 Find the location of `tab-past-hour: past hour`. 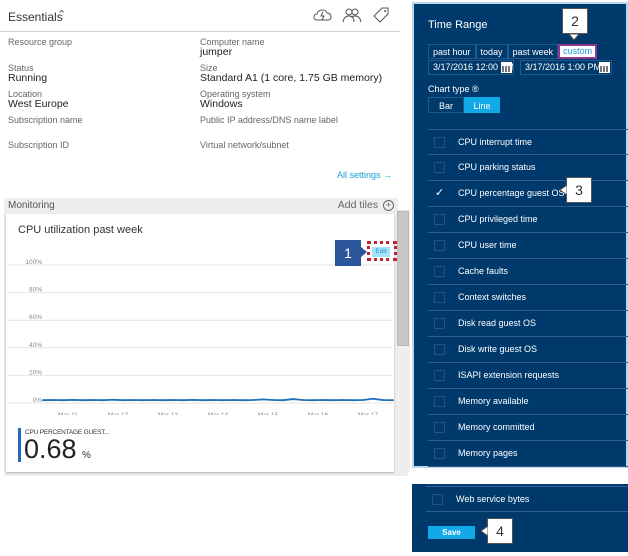

tab-past-hour: past hour is located at coordinates (452, 51).